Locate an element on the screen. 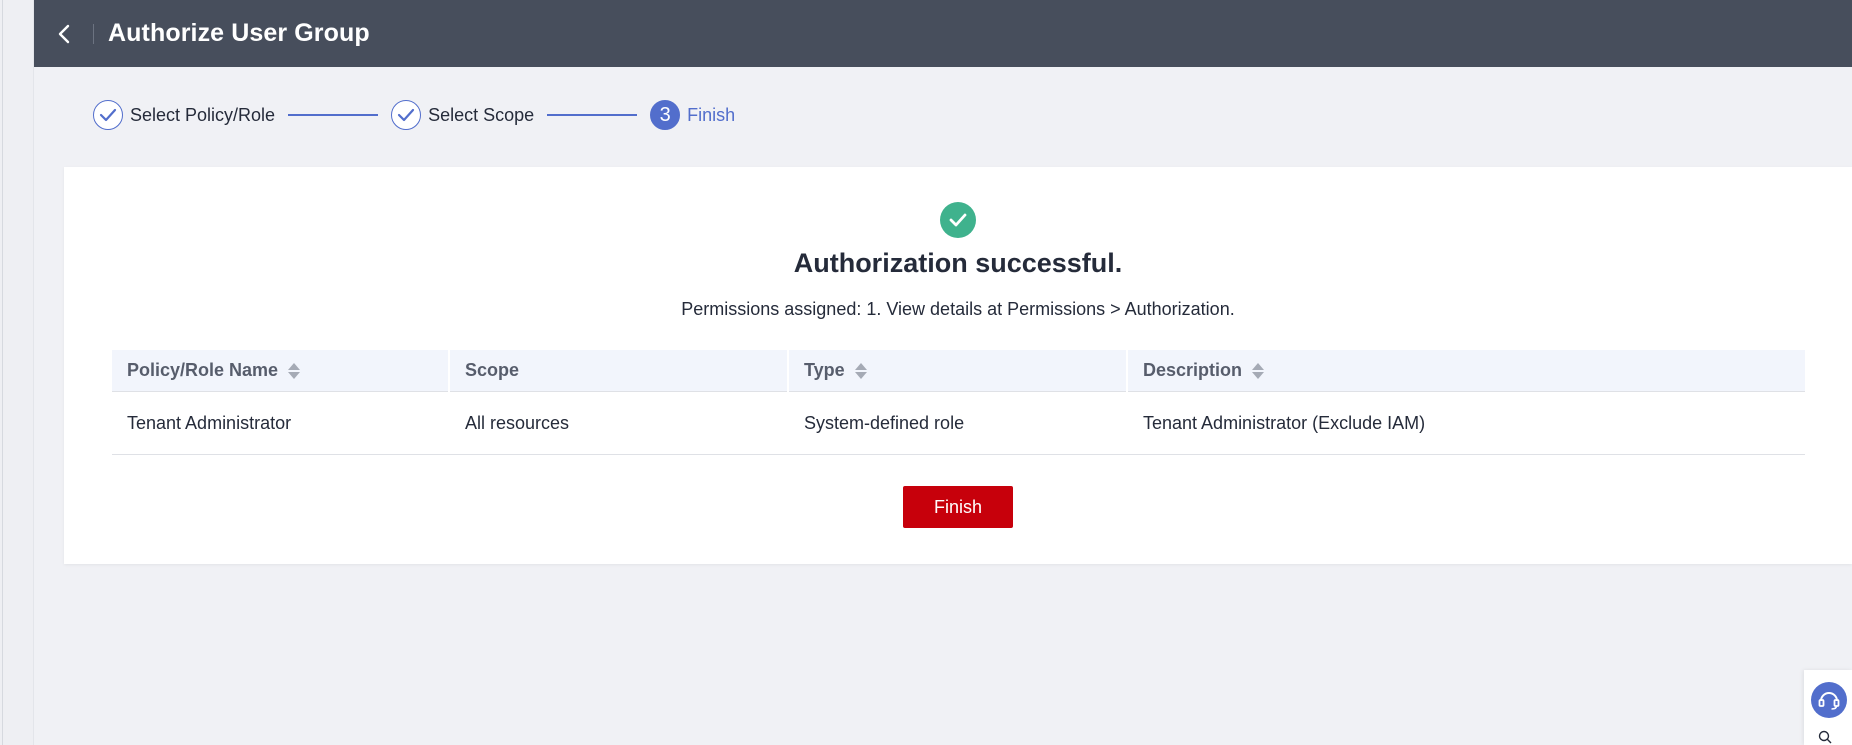  stepper: Select Policy/Role Select Scope 3 Finish is located at coordinates (414, 115).